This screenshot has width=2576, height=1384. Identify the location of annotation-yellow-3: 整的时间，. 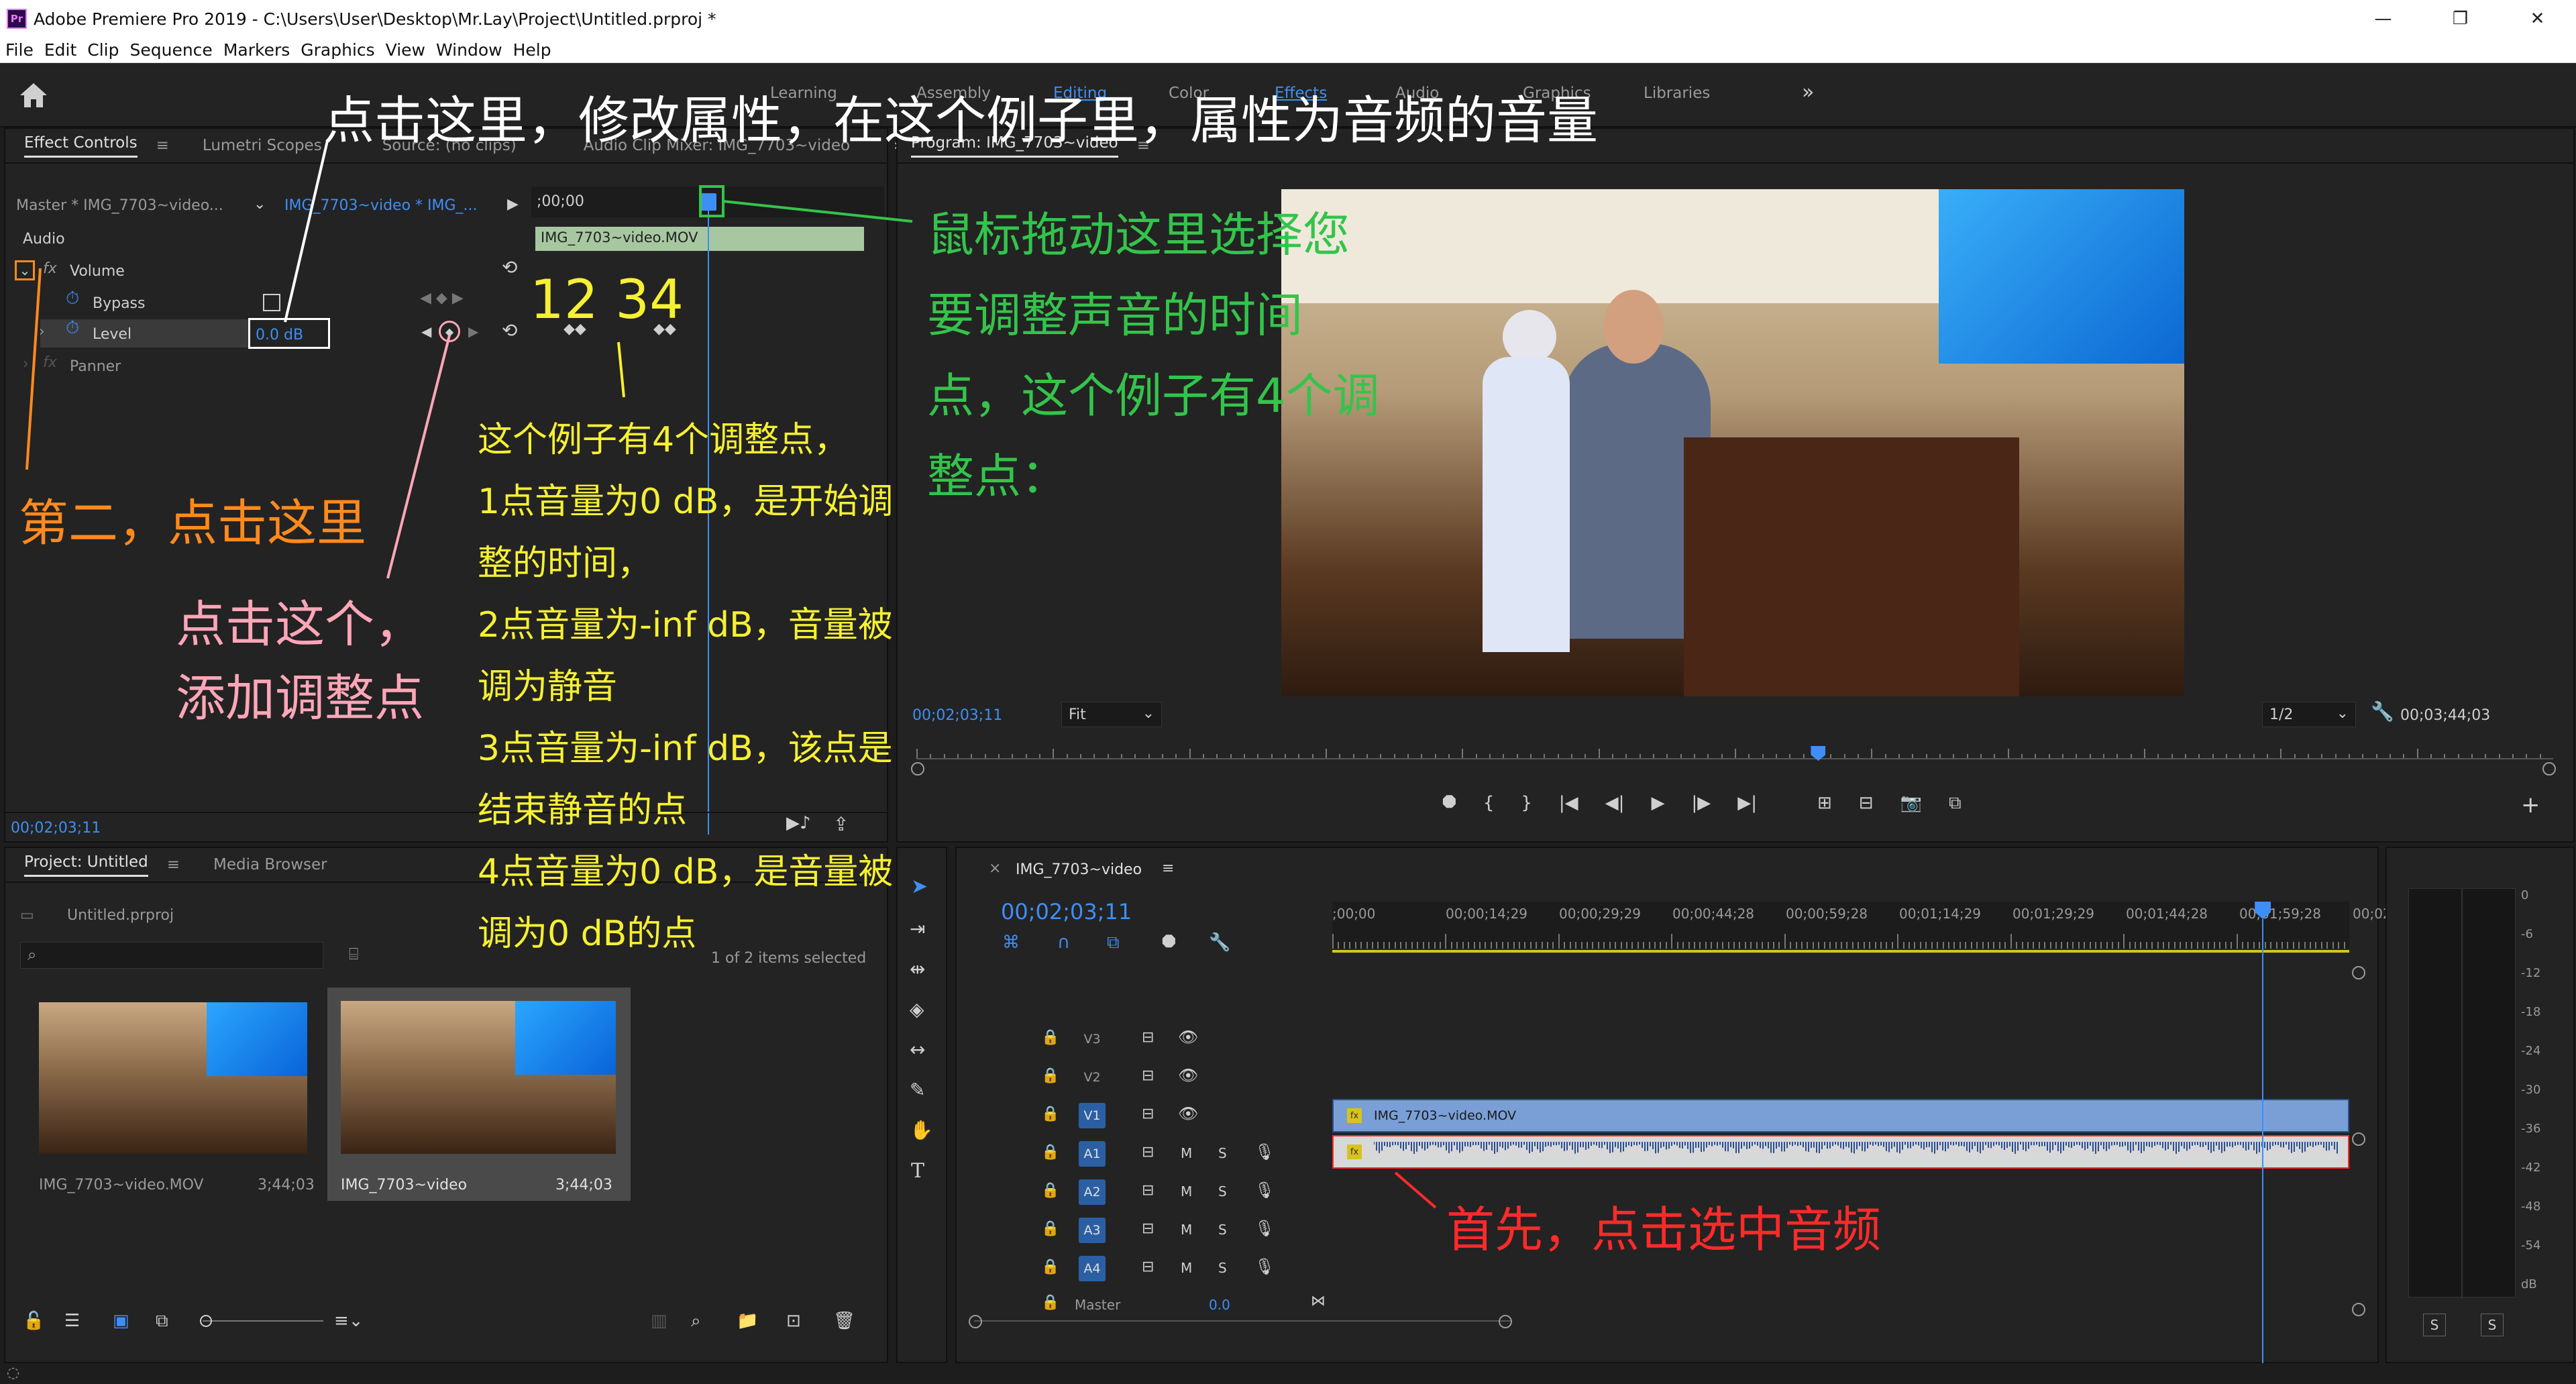
(565, 563).